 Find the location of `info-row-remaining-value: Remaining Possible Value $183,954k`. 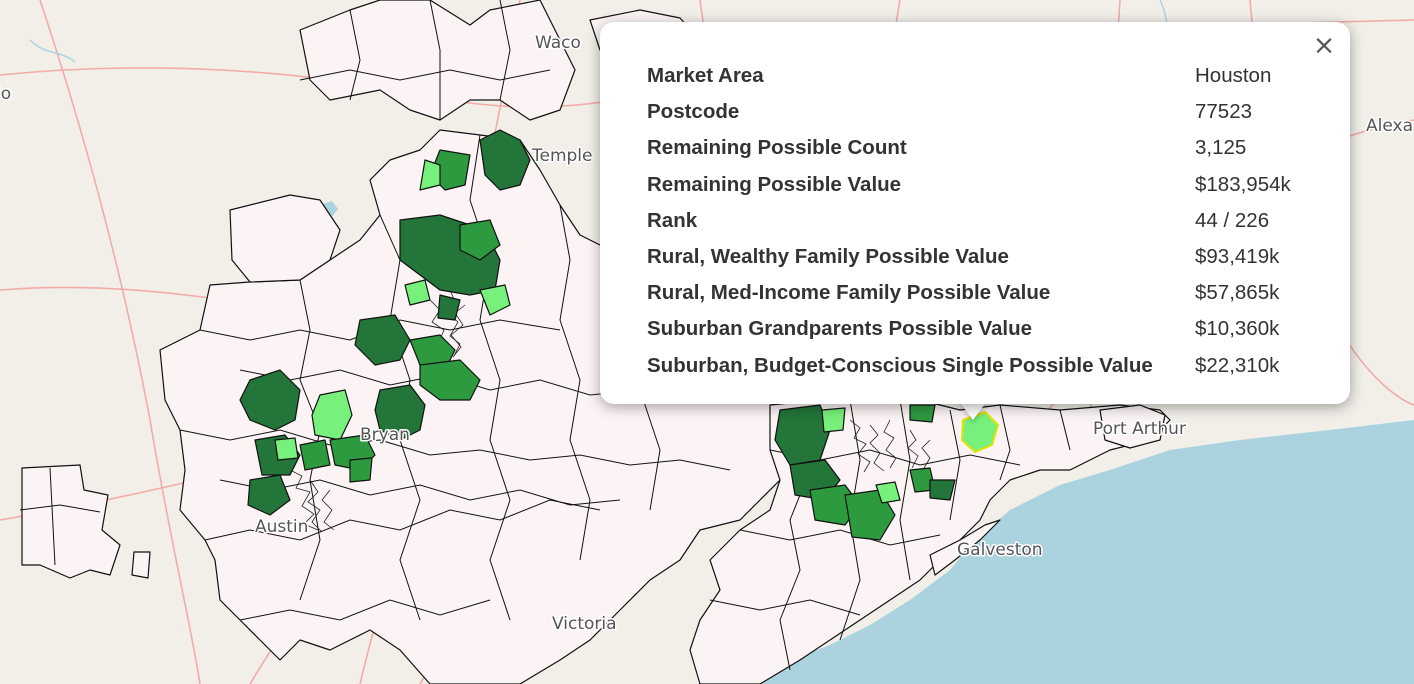

info-row-remaining-value: Remaining Possible Value $183,954k is located at coordinates (969, 185).